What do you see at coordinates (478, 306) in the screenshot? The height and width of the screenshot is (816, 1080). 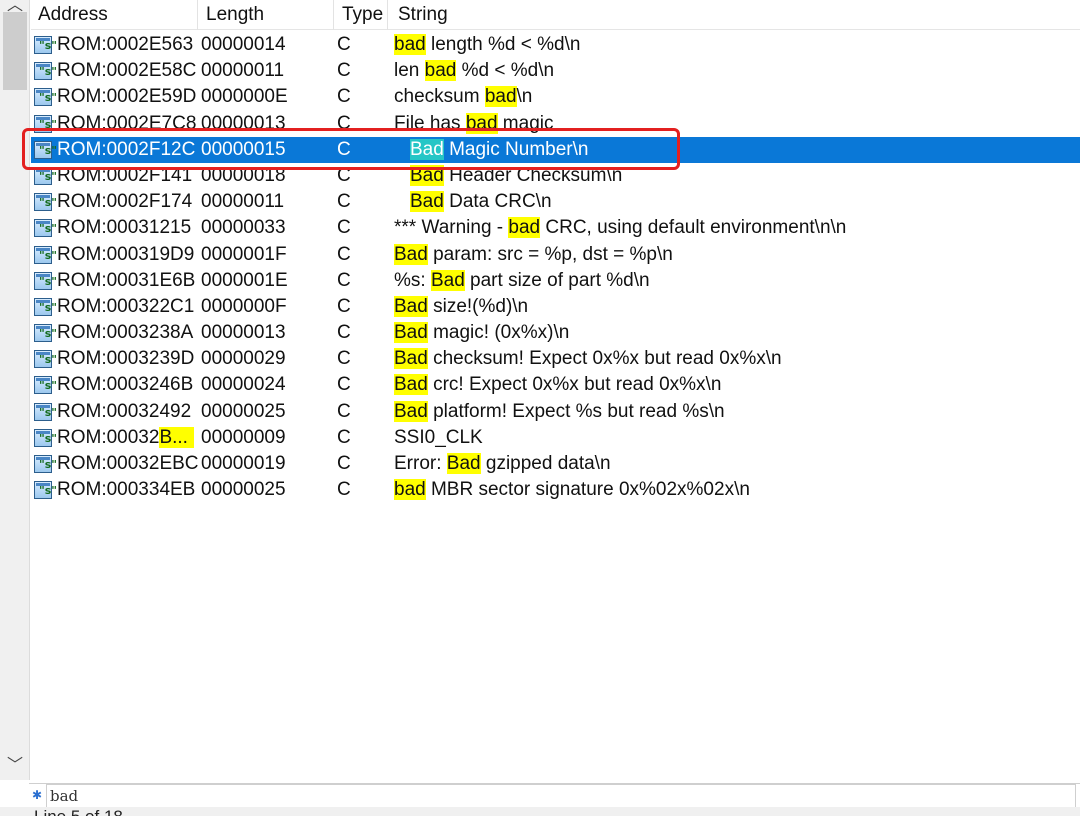 I see `string-text: size!(%d)\n` at bounding box center [478, 306].